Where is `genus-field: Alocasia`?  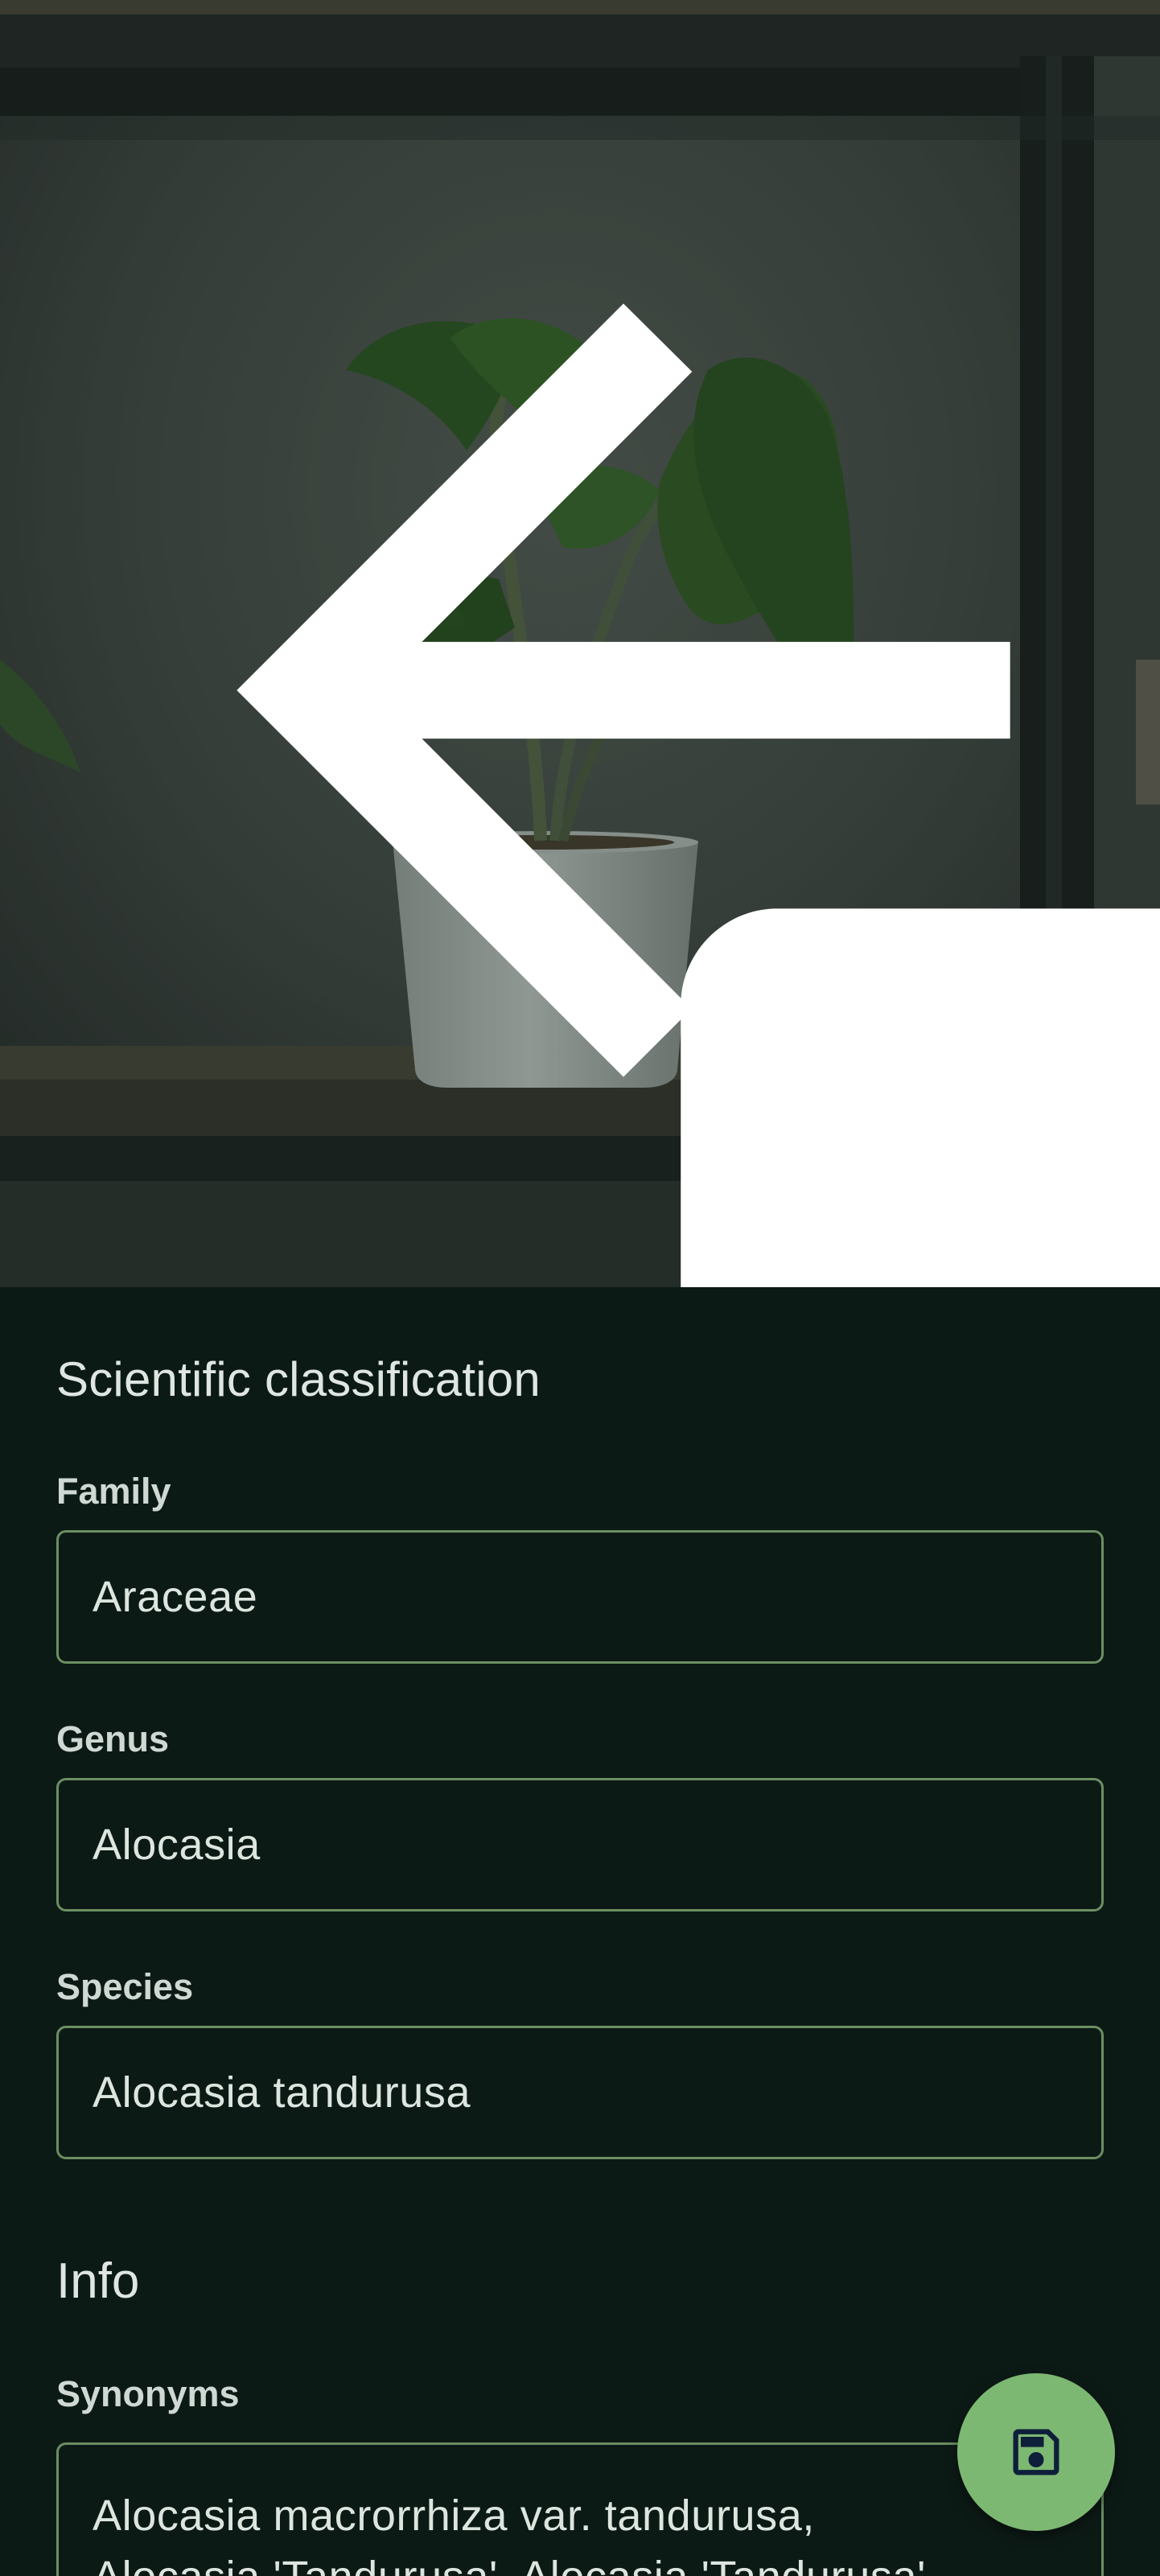 genus-field: Alocasia is located at coordinates (580, 1844).